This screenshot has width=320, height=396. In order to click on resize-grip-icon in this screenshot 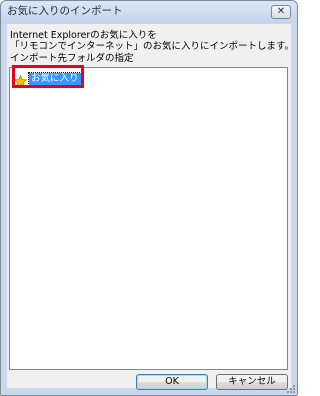, I will do `click(291, 389)`.